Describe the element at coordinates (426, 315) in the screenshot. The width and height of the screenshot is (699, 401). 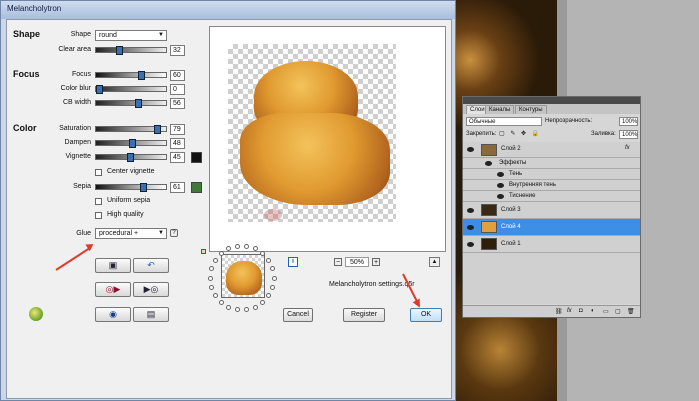
I see `ok-button: OK` at that location.